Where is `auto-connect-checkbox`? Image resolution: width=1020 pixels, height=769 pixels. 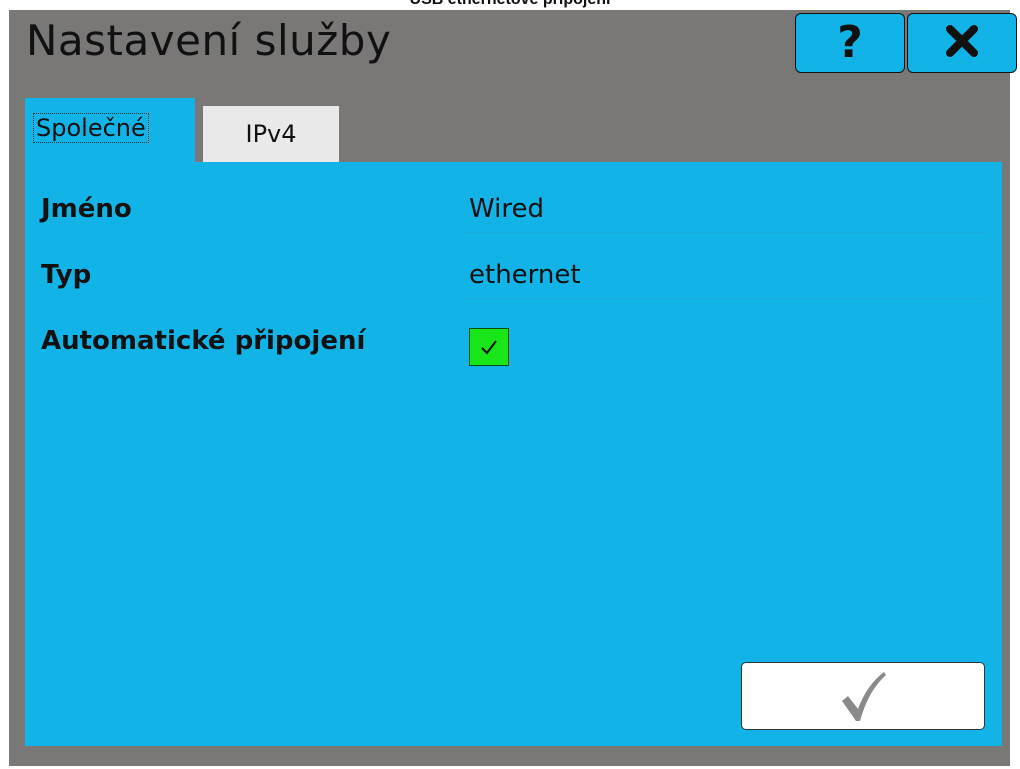 auto-connect-checkbox is located at coordinates (489, 347).